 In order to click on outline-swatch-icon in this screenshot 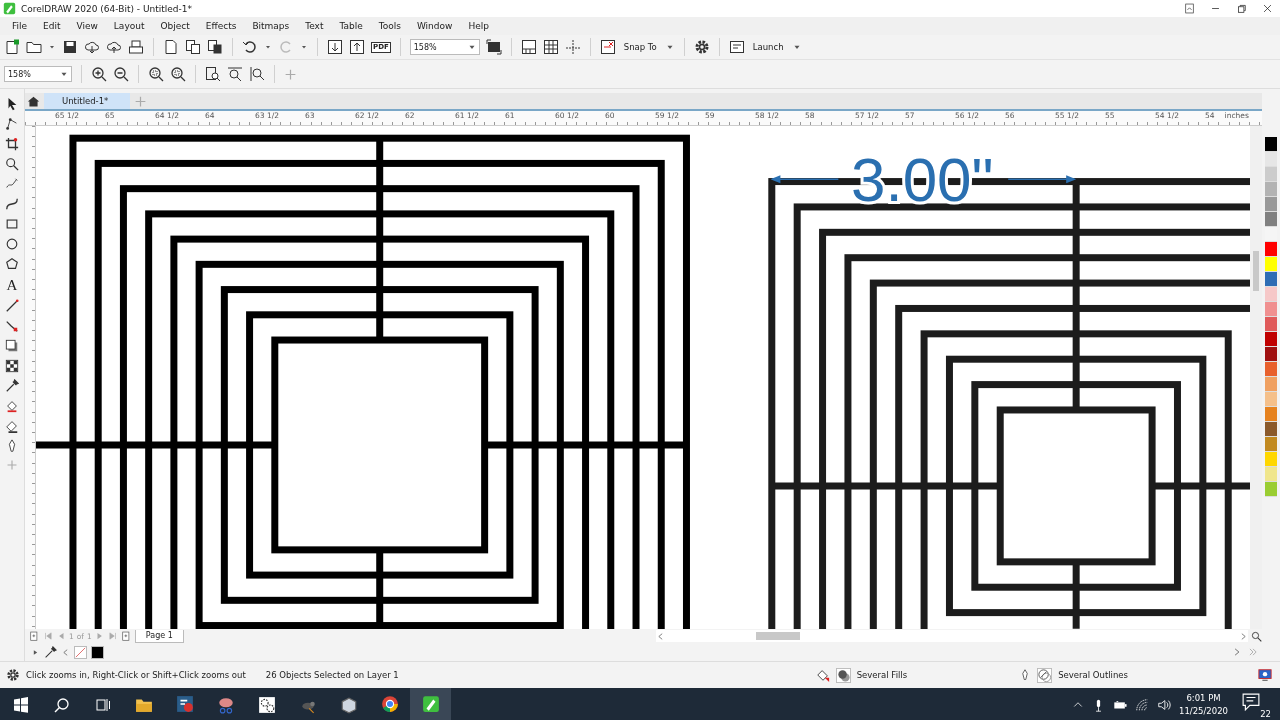, I will do `click(1045, 675)`.